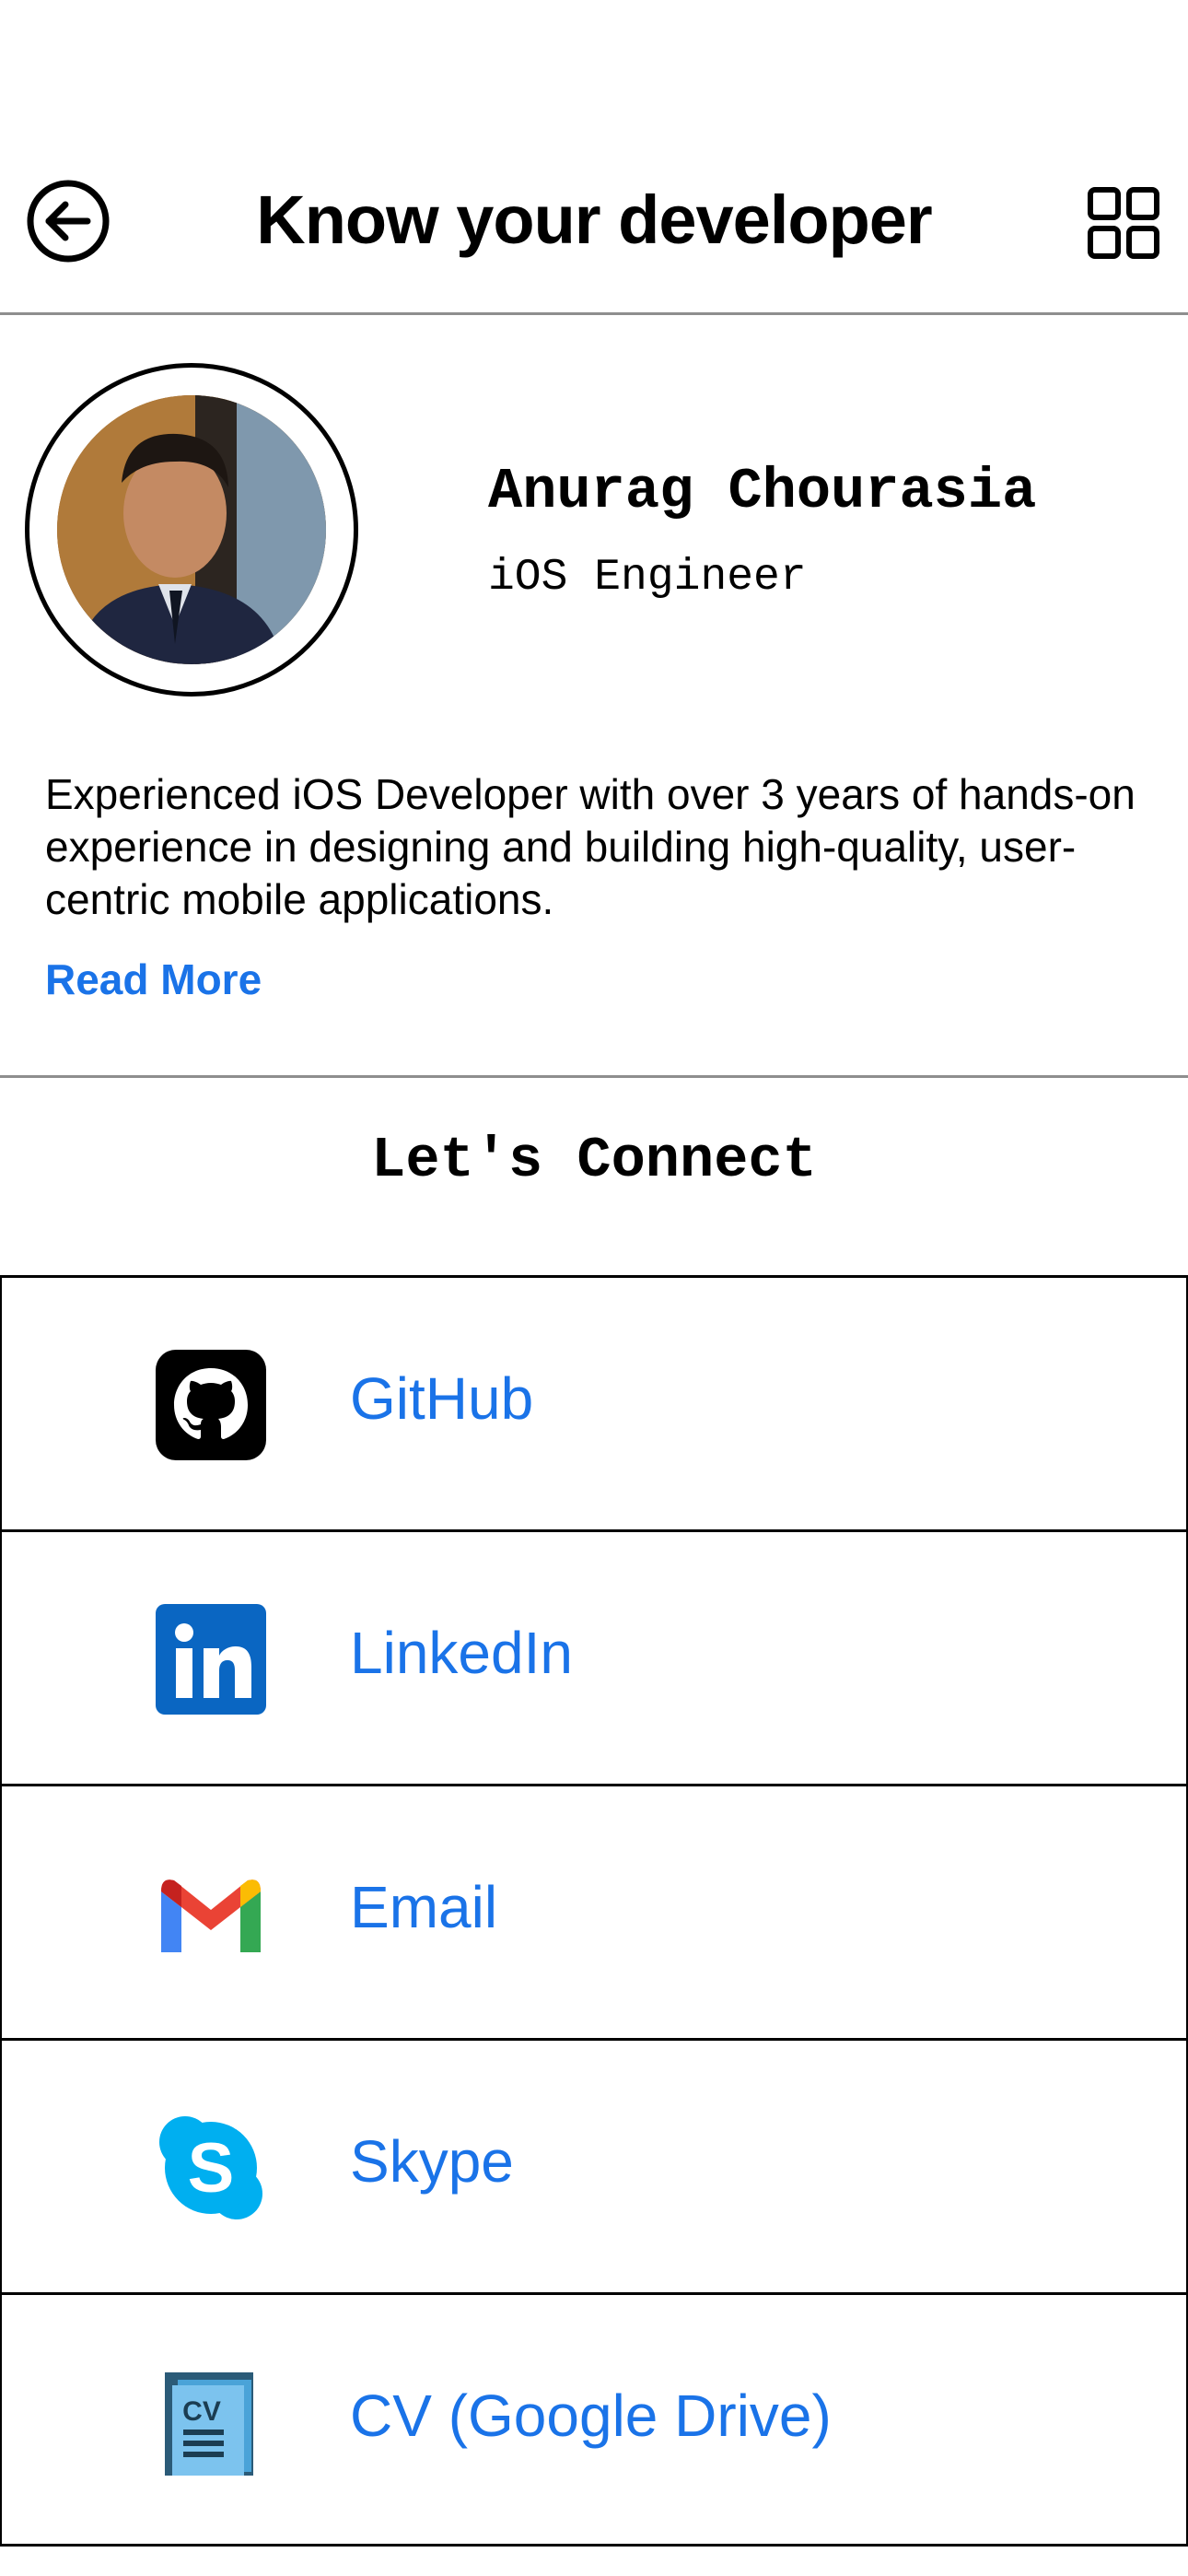  I want to click on profile-role: iOS Engineer, so click(647, 578).